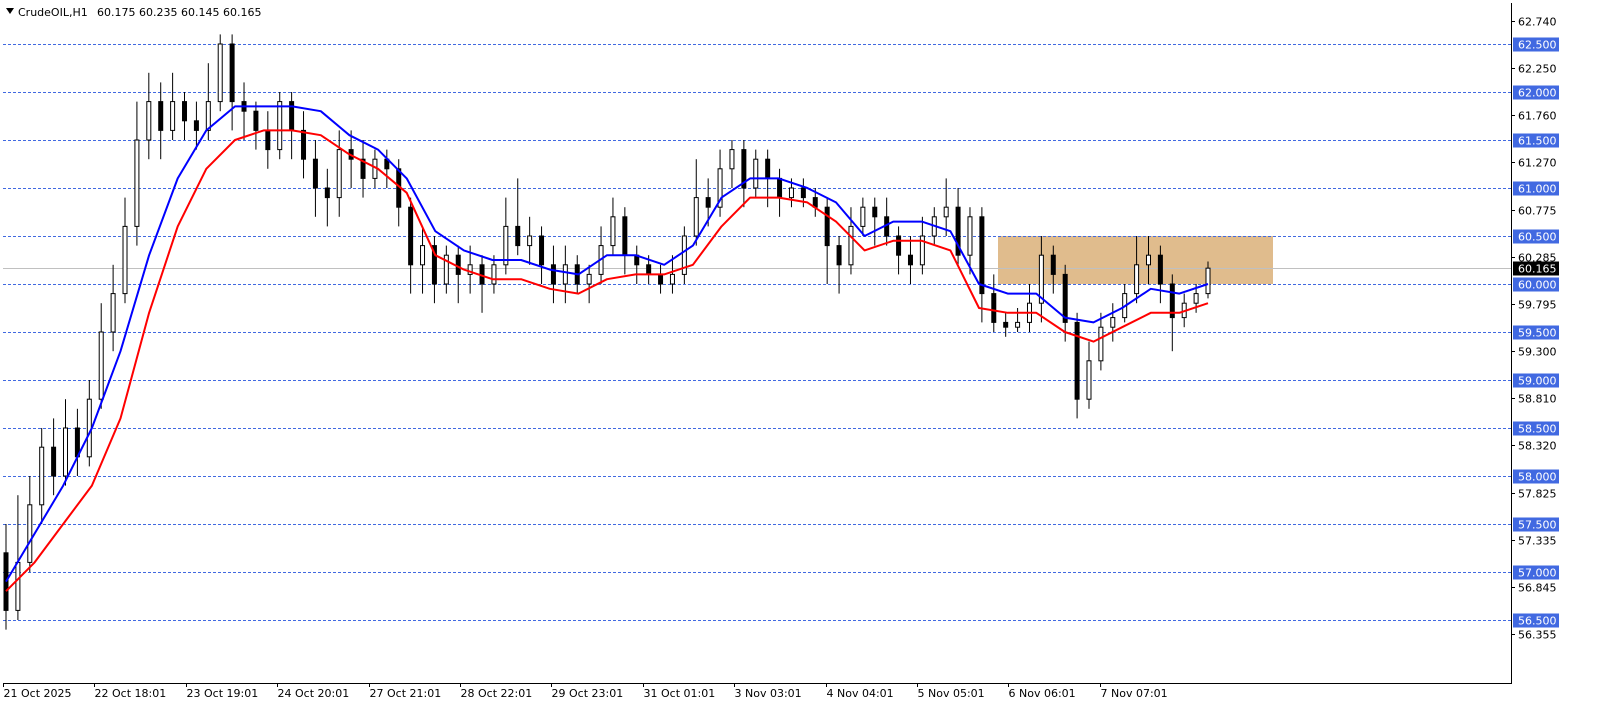  What do you see at coordinates (1537, 399) in the screenshot?
I see `y-tick-label: 58.810` at bounding box center [1537, 399].